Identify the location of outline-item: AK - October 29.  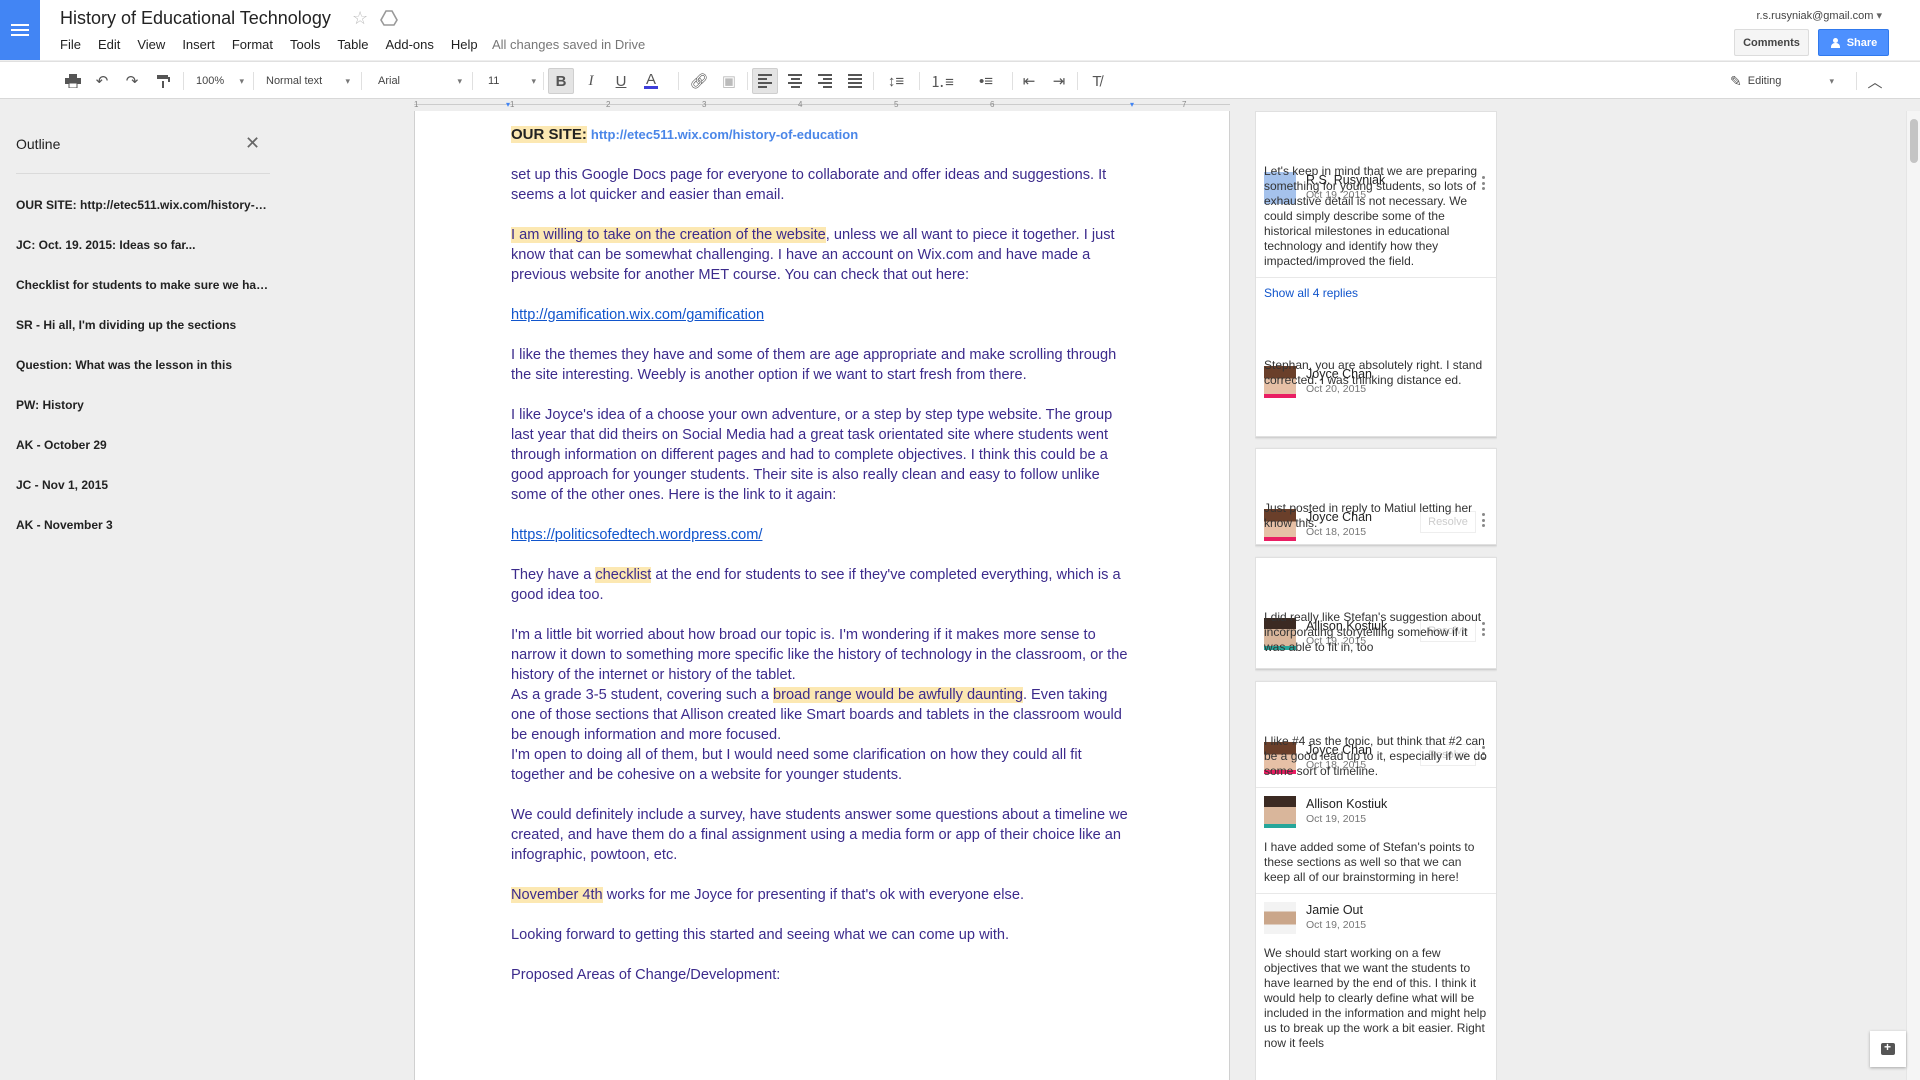
(143, 458).